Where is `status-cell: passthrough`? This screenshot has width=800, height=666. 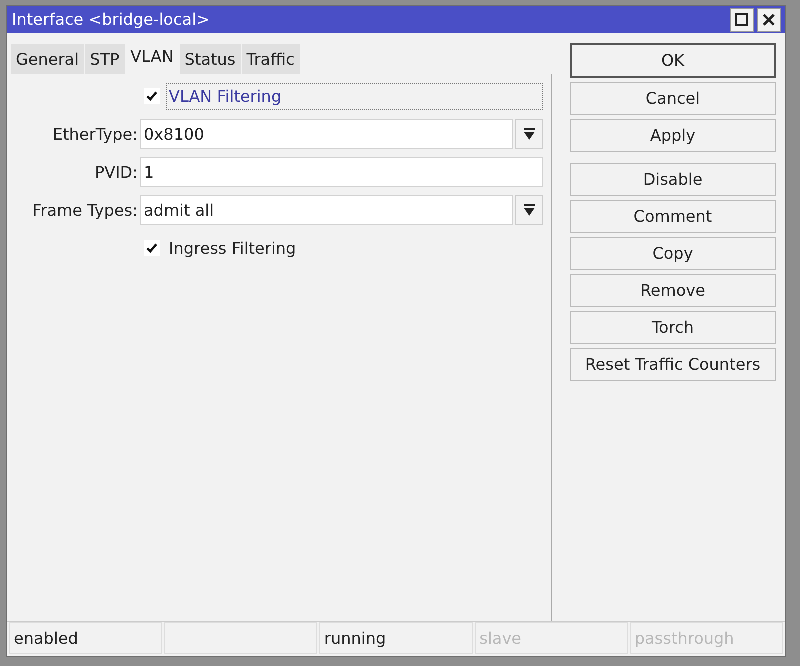
status-cell: passthrough is located at coordinates (707, 638).